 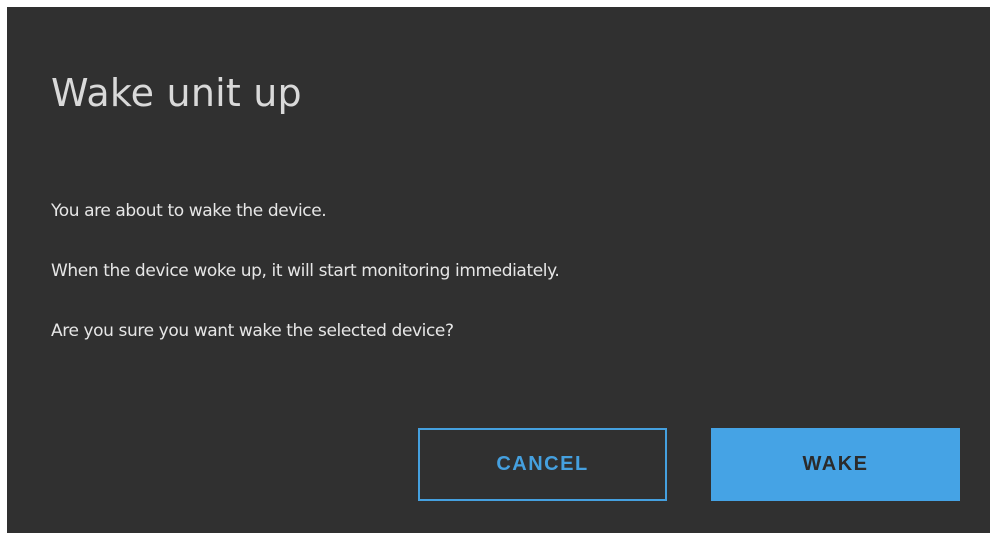 What do you see at coordinates (835, 464) in the screenshot?
I see `wake-button: WAKE` at bounding box center [835, 464].